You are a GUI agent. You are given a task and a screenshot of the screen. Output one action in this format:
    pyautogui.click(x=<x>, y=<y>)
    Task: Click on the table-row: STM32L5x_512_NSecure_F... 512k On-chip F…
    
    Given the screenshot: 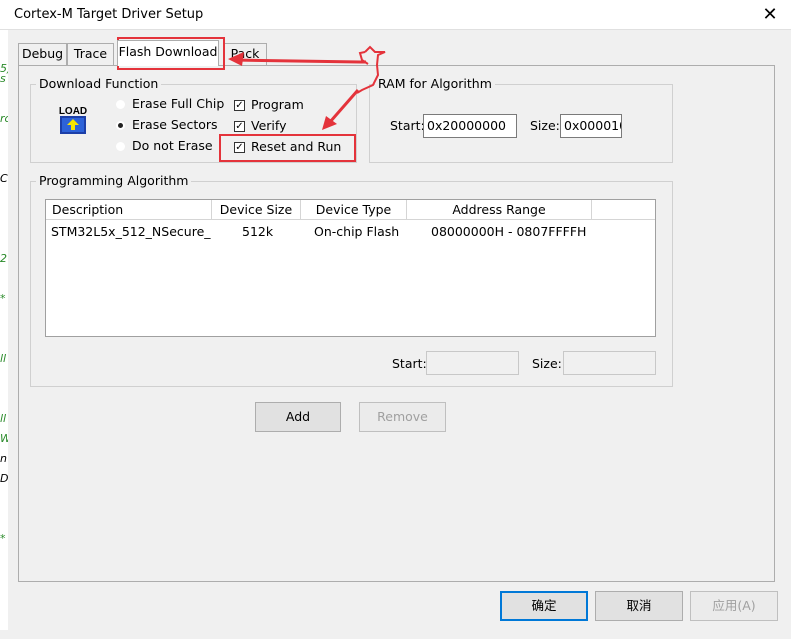 What is the action you would take?
    pyautogui.click(x=350, y=231)
    